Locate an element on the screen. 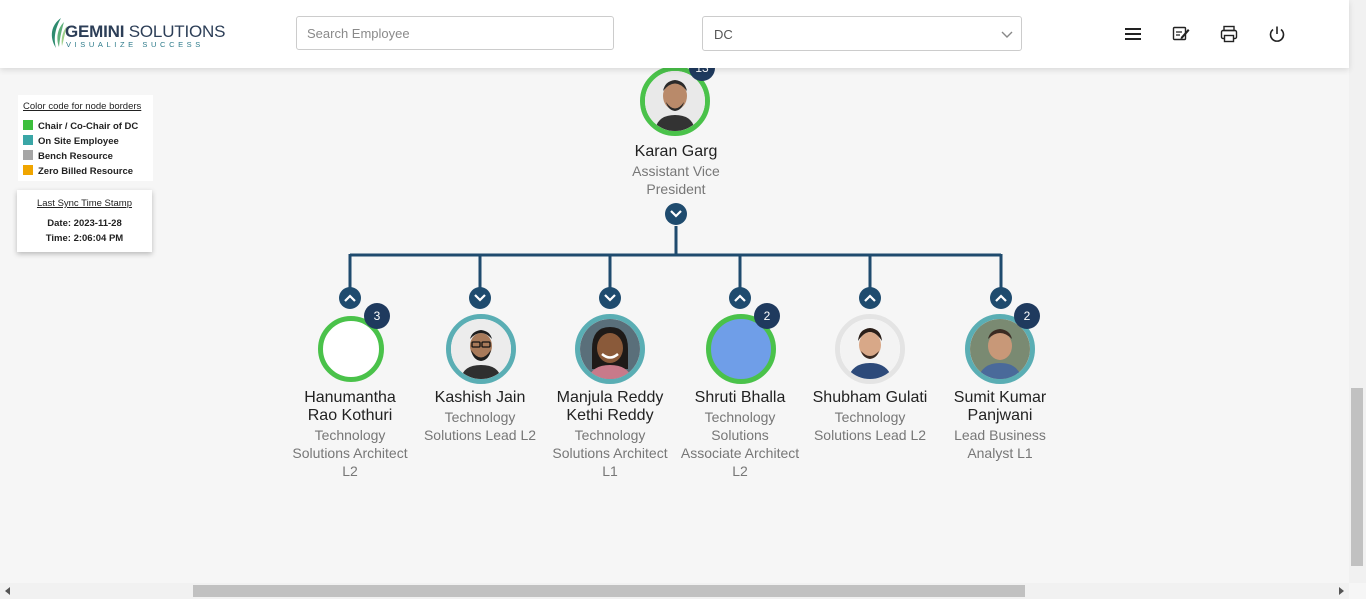 The image size is (1366, 599). search-employee-input is located at coordinates (455, 33).